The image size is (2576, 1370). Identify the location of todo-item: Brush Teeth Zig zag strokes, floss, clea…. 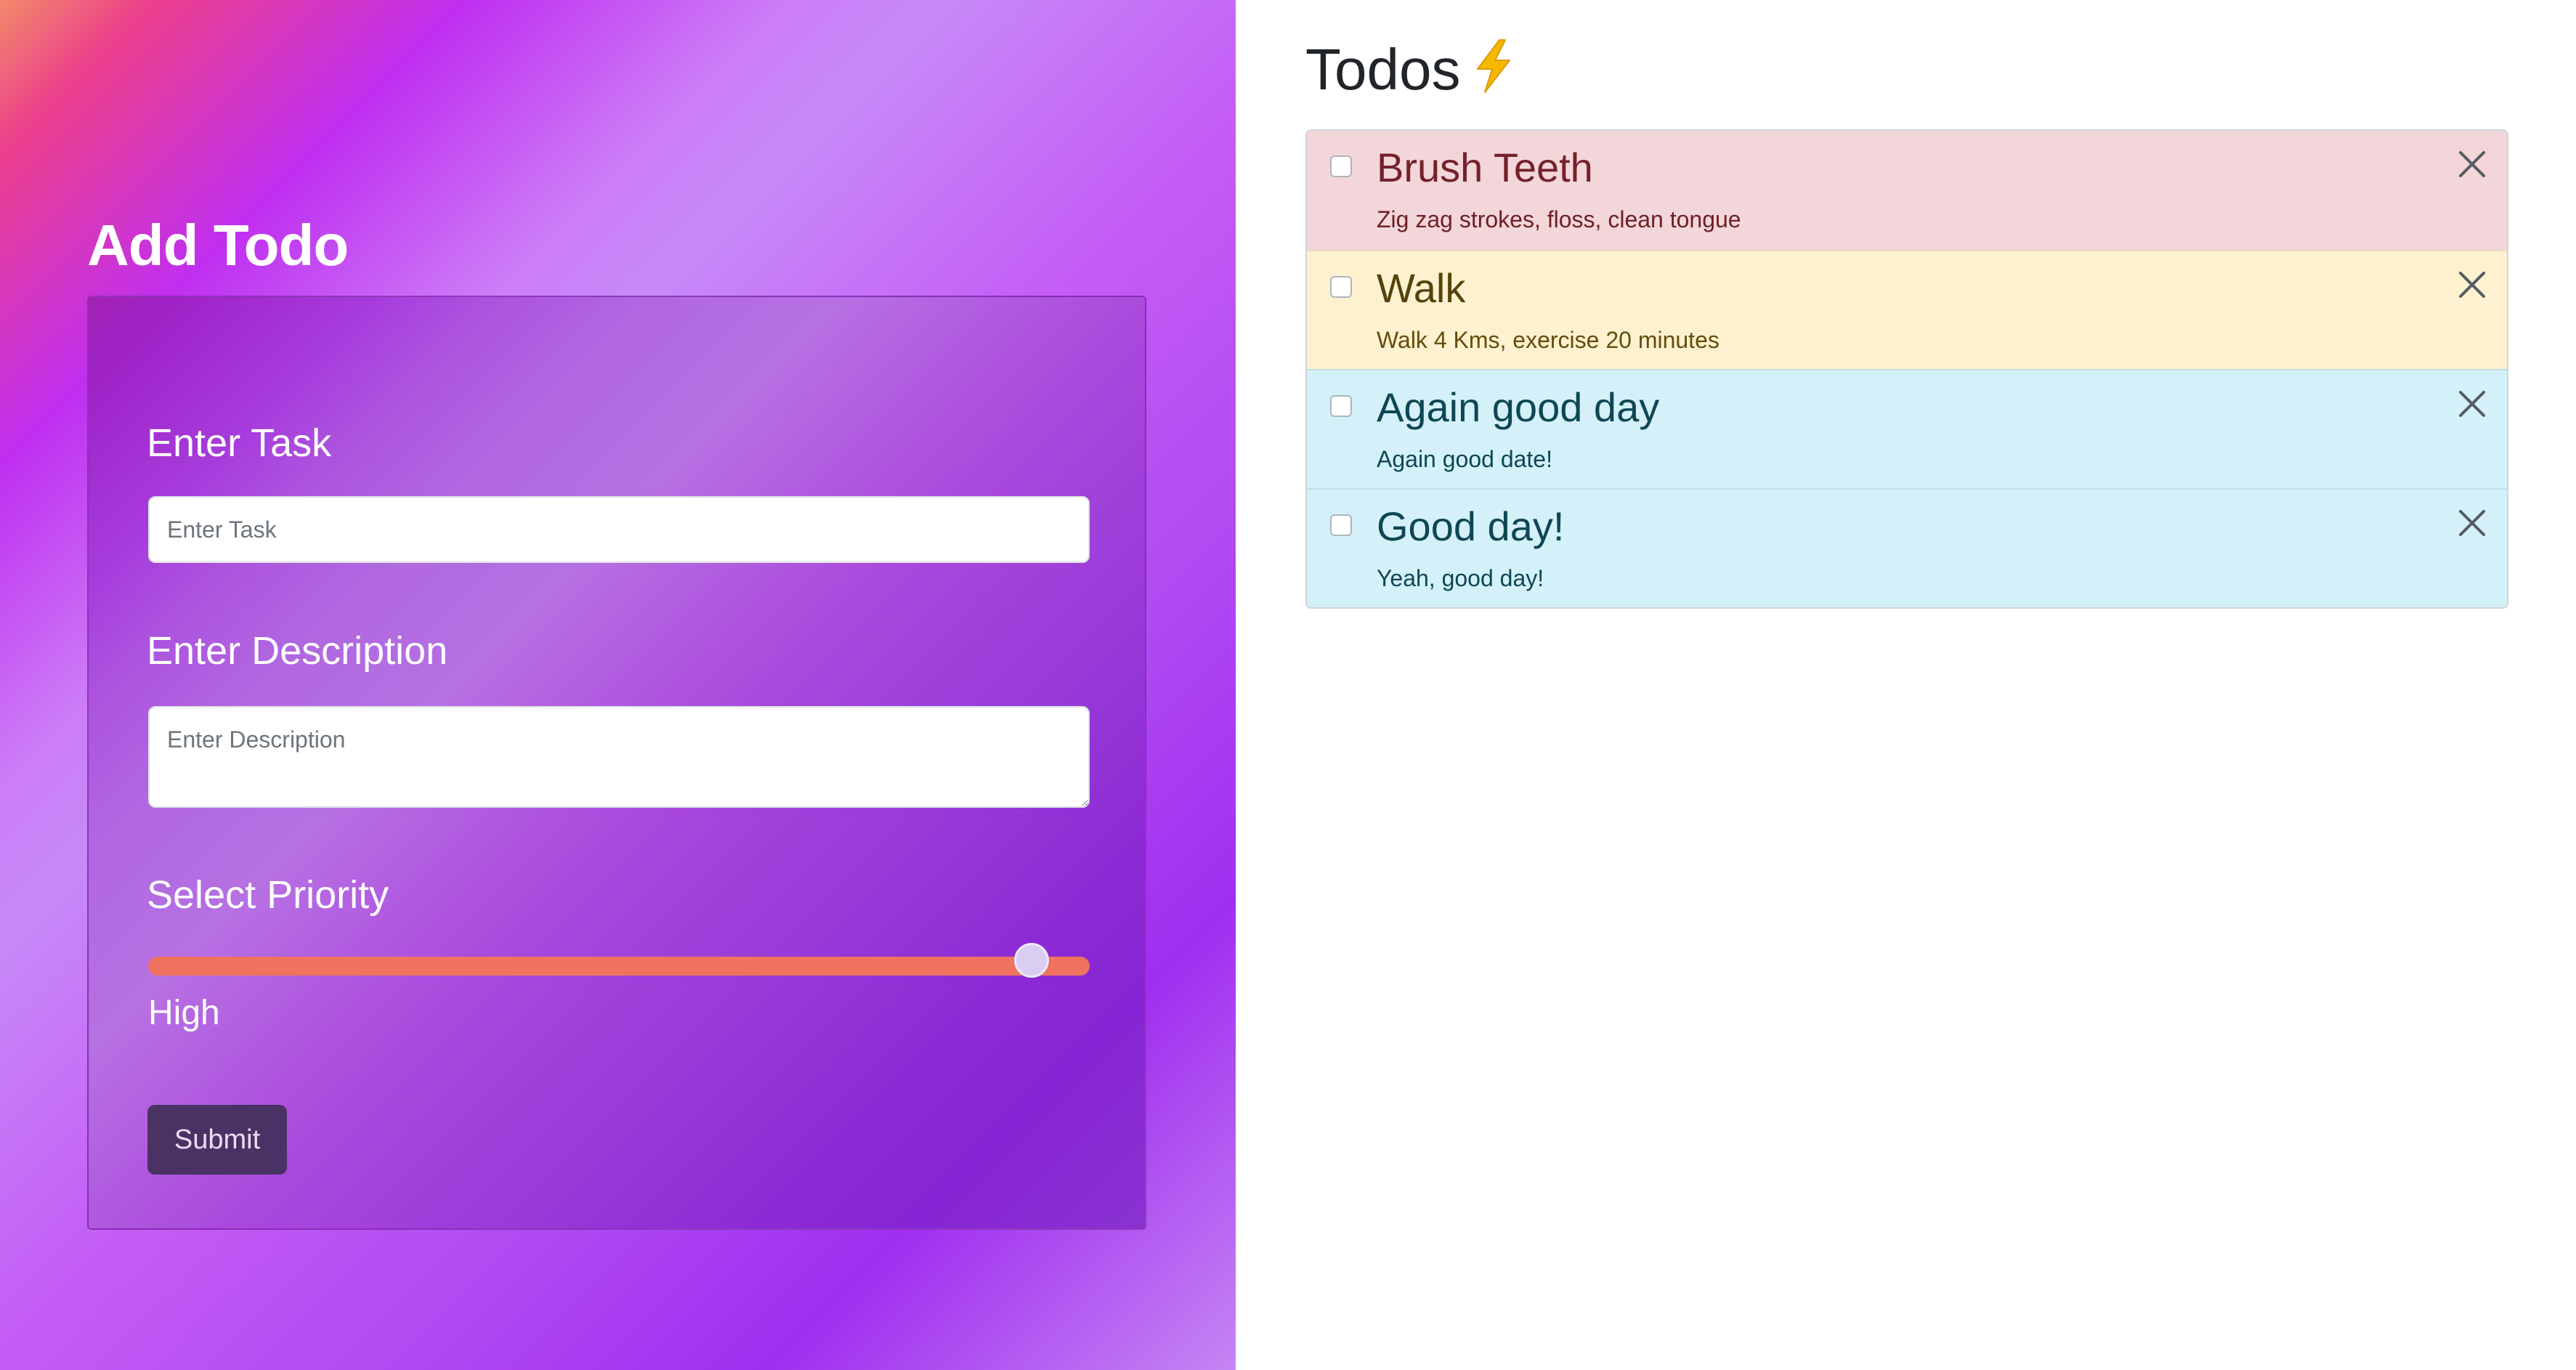
(1907, 190).